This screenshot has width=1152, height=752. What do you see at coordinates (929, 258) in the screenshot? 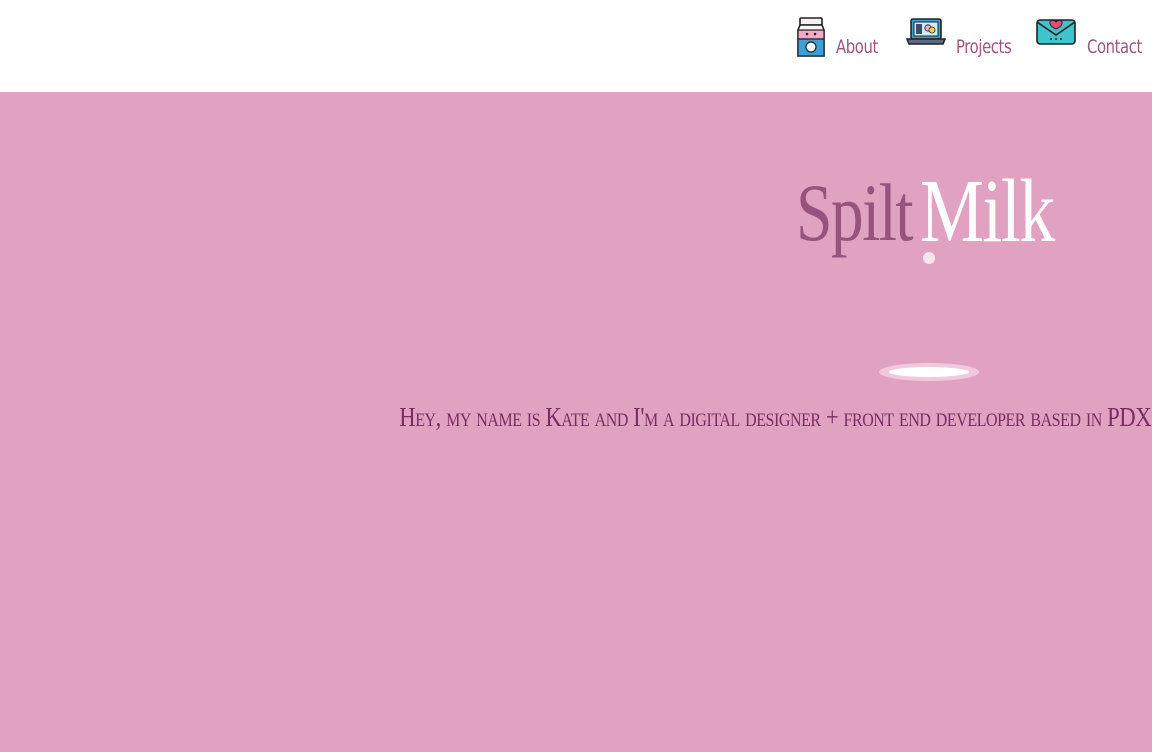
I see `milk-drop-icon` at bounding box center [929, 258].